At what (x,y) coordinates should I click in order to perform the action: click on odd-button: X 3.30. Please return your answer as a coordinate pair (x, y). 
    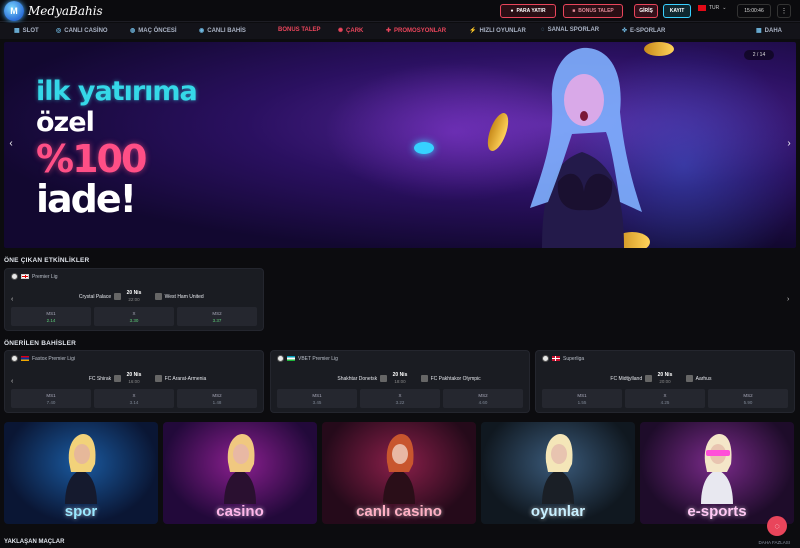
    Looking at the image, I should click on (134, 316).